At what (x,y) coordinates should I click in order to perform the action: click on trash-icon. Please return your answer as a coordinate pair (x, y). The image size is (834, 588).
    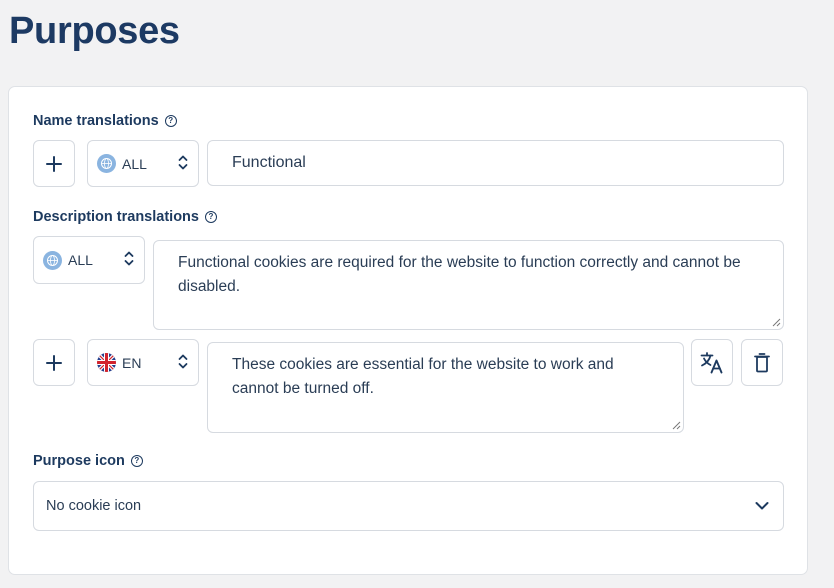
    Looking at the image, I should click on (762, 362).